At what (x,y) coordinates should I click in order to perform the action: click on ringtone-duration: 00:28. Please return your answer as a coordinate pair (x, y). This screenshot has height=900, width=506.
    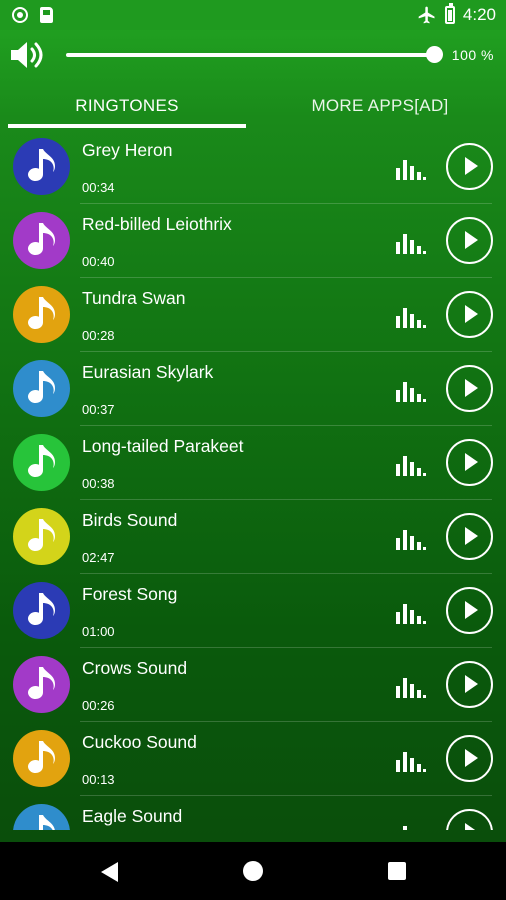
    Looking at the image, I should click on (98, 335).